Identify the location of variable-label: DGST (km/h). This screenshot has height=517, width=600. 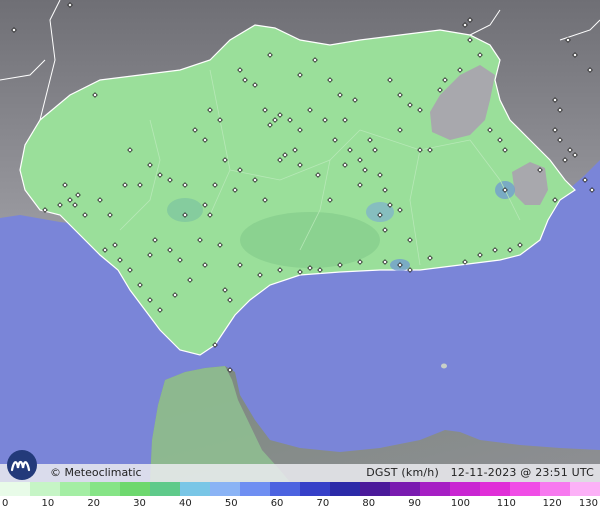
(402, 472).